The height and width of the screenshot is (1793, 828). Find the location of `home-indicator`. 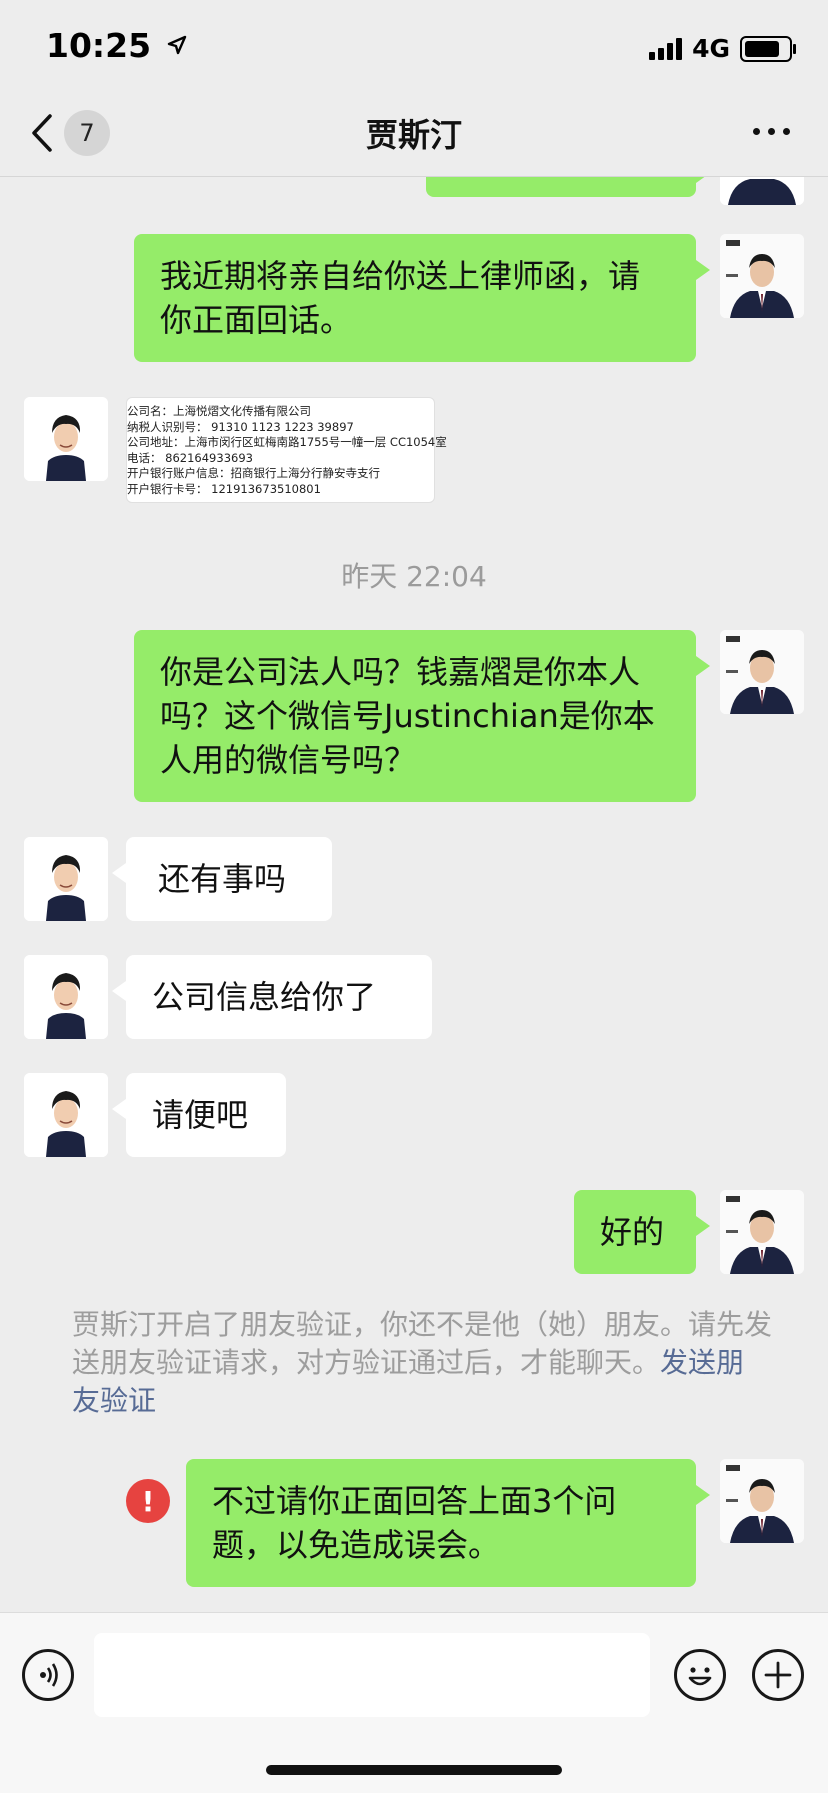

home-indicator is located at coordinates (414, 1770).